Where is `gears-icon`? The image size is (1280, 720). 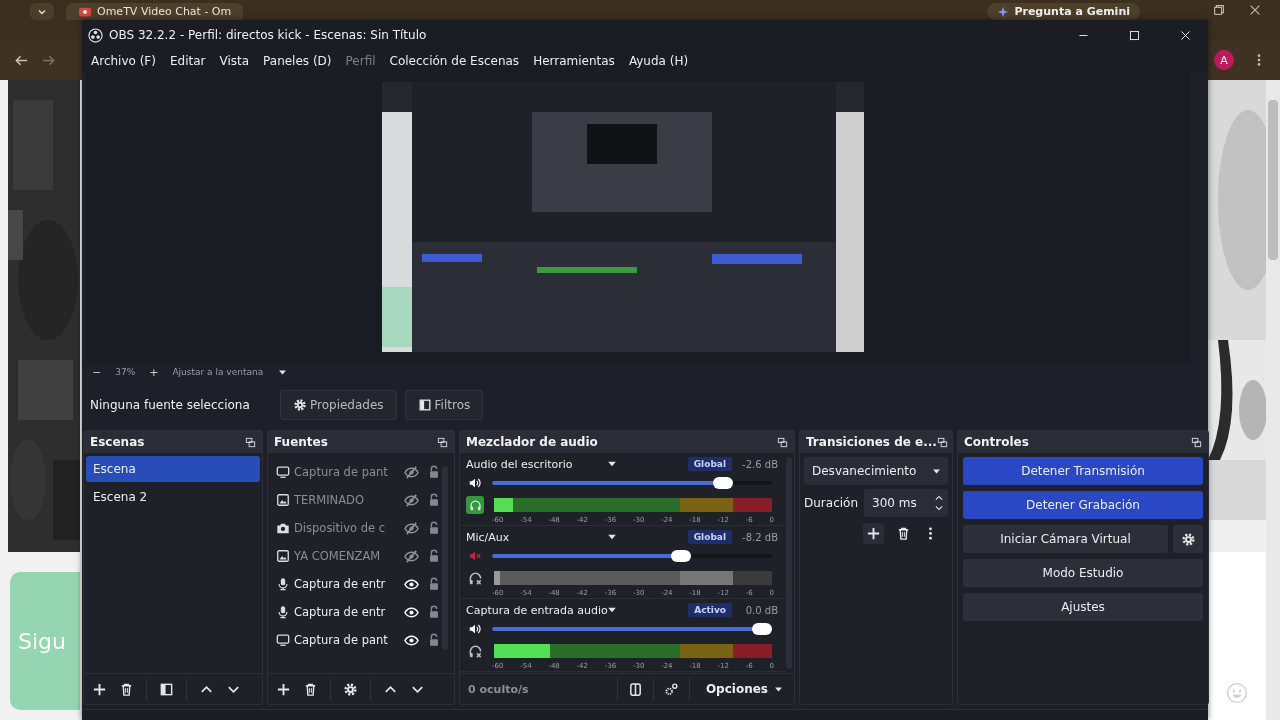
gears-icon is located at coordinates (671, 689).